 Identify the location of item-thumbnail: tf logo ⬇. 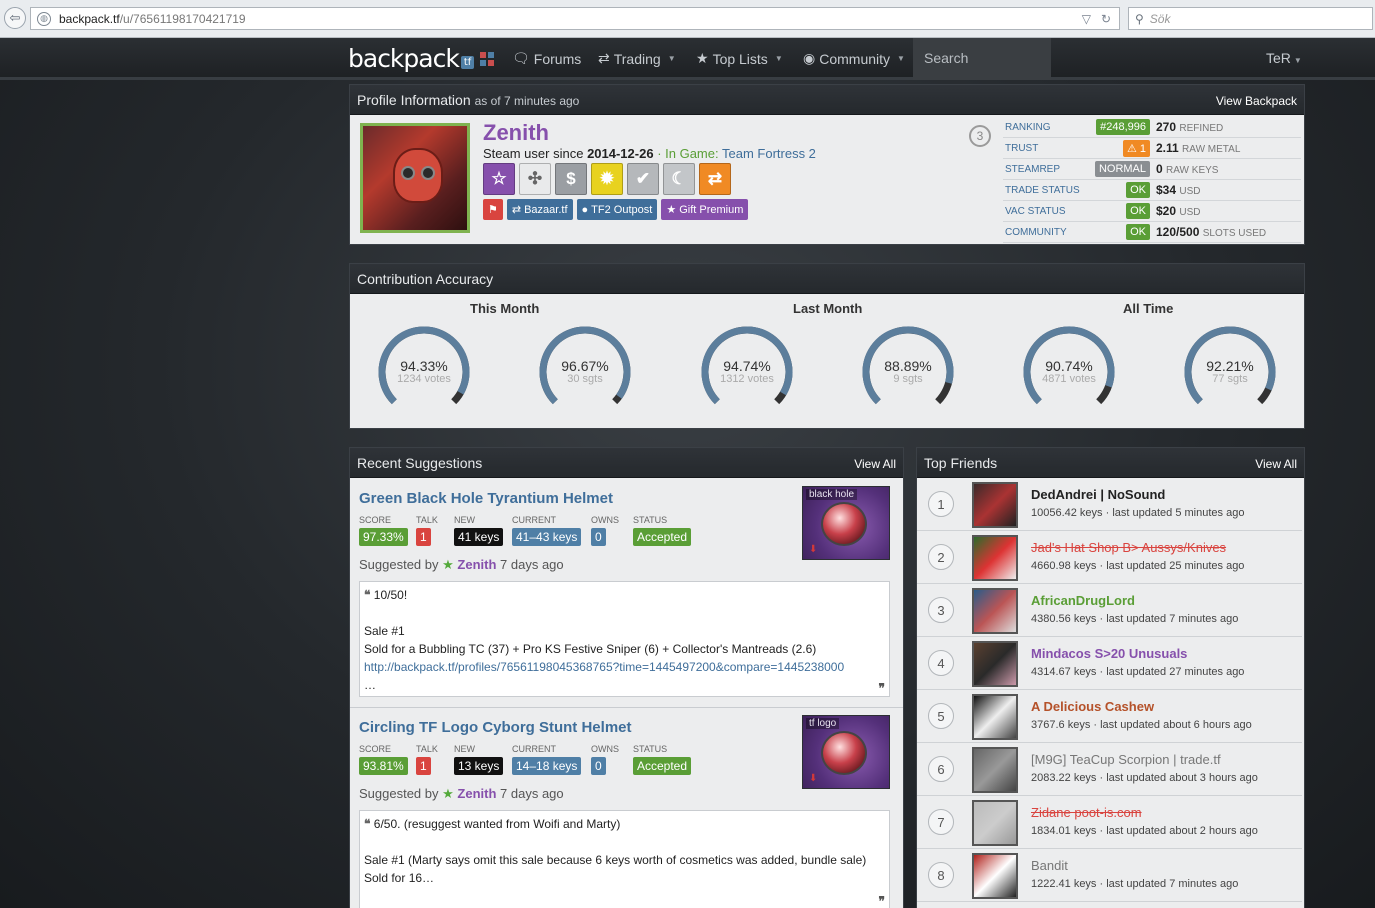
(846, 752).